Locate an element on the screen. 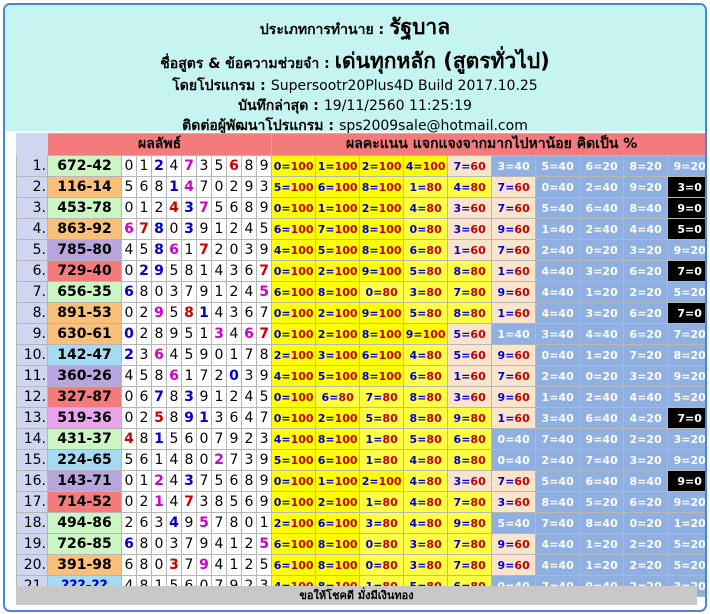  score-cell: 3=20 is located at coordinates (646, 460).